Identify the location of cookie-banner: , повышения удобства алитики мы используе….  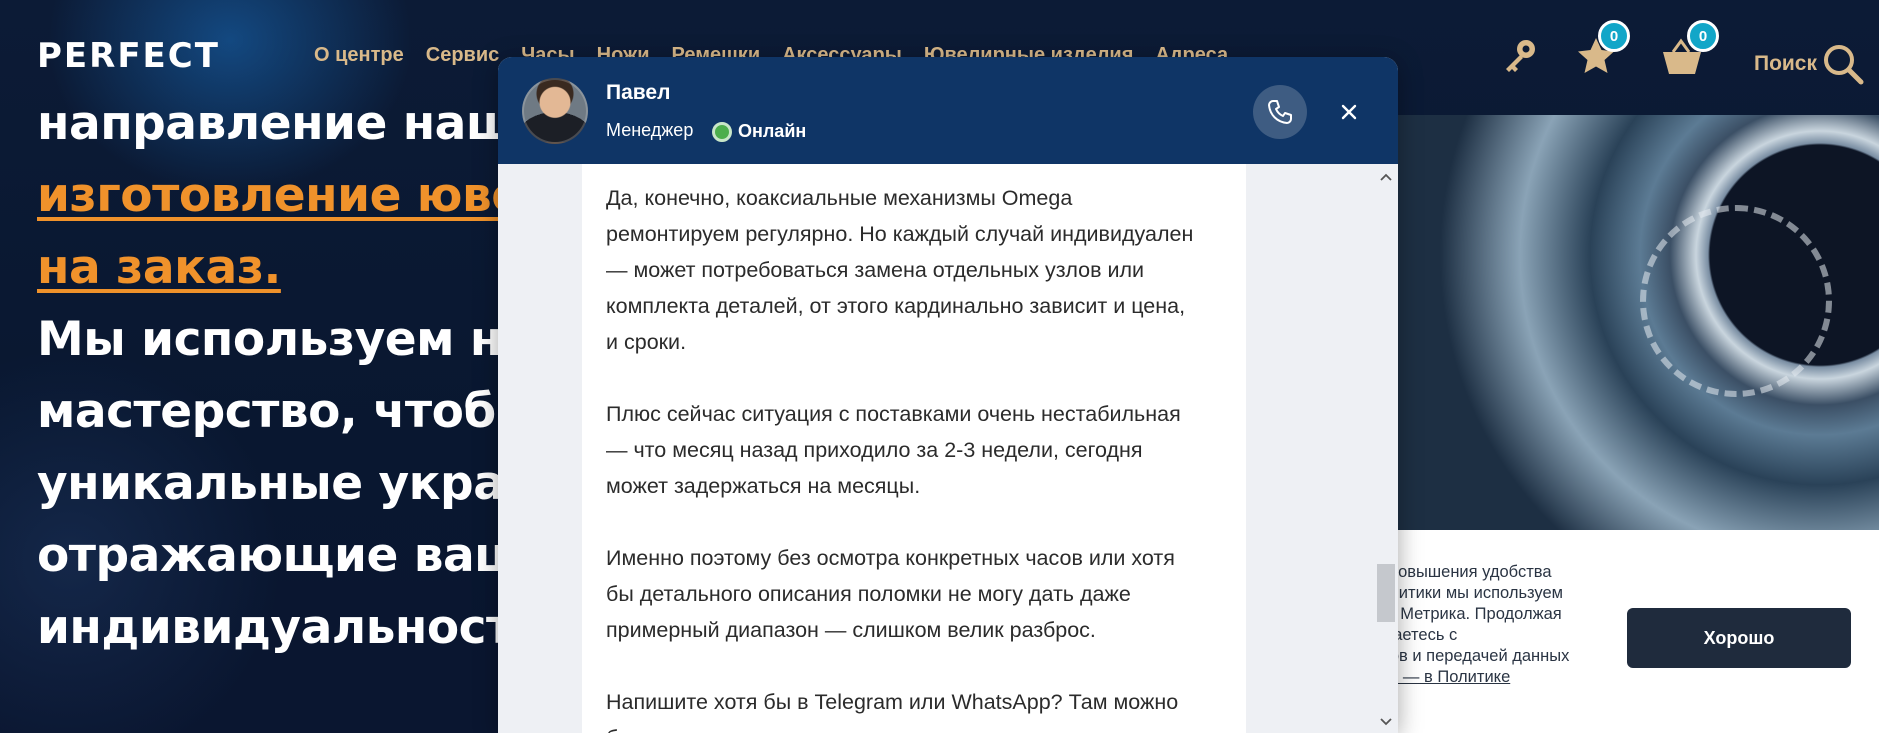
(1629, 631).